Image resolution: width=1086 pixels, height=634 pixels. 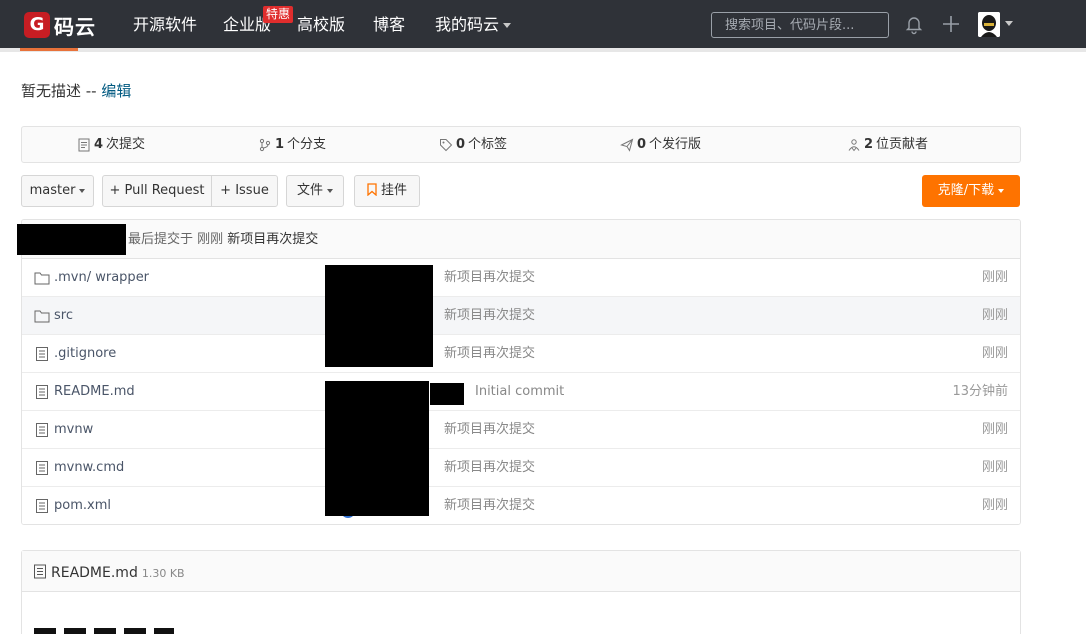 What do you see at coordinates (675, 144) in the screenshot?
I see `stat-releases-label: 个发行版` at bounding box center [675, 144].